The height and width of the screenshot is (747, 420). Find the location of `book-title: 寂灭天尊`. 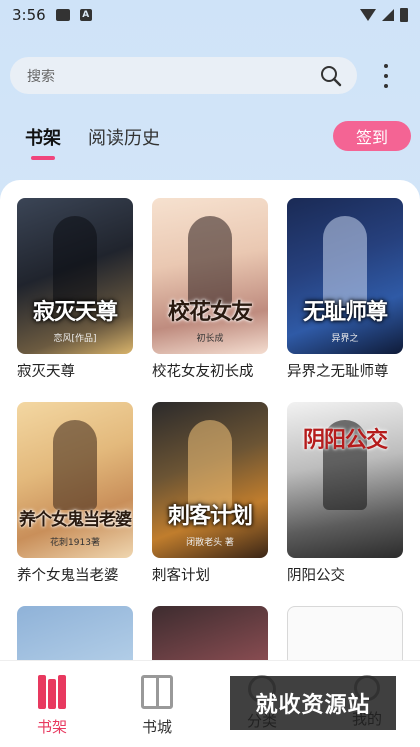

book-title: 寂灭天尊 is located at coordinates (46, 372).